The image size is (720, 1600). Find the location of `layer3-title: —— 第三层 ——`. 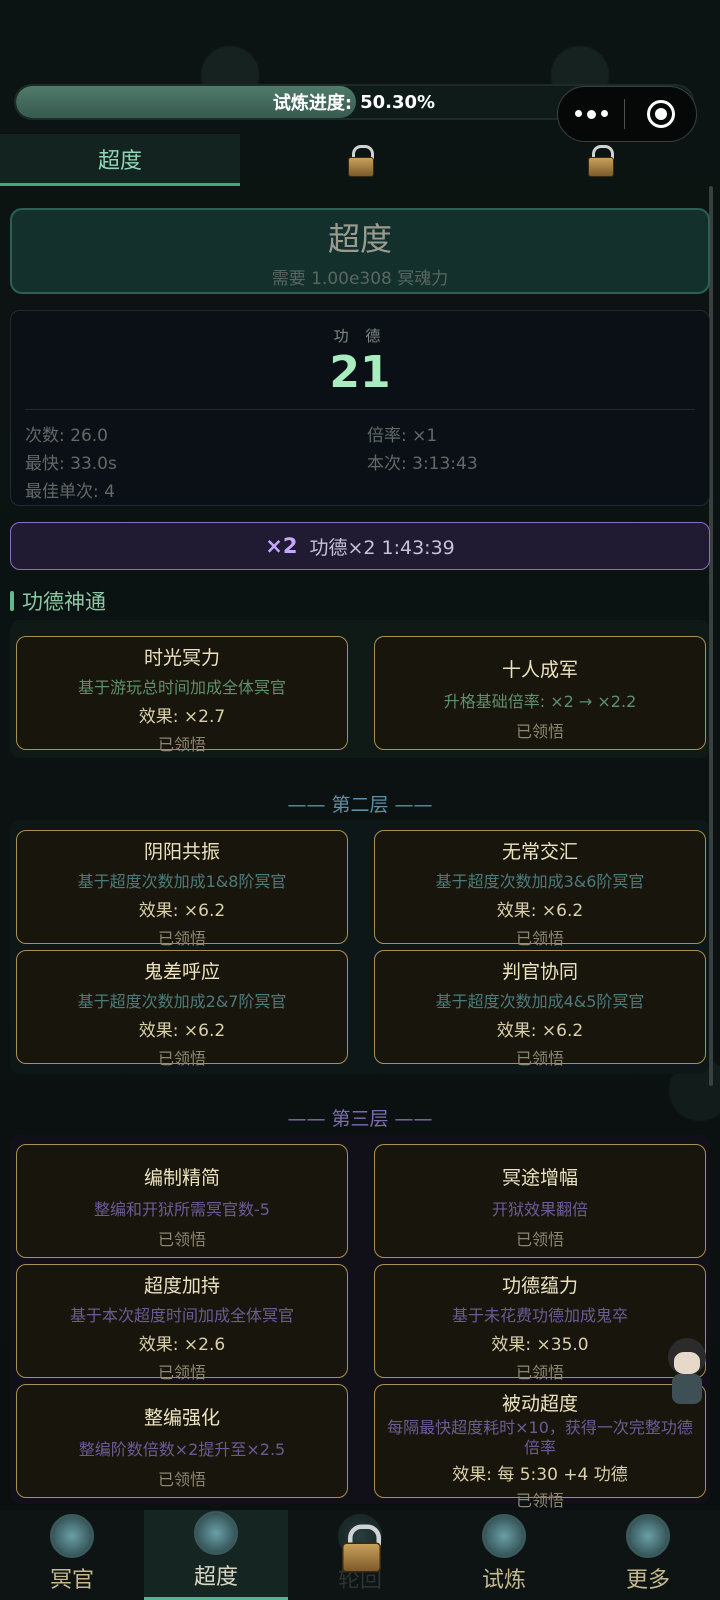

layer3-title: —— 第三层 —— is located at coordinates (360, 1119).